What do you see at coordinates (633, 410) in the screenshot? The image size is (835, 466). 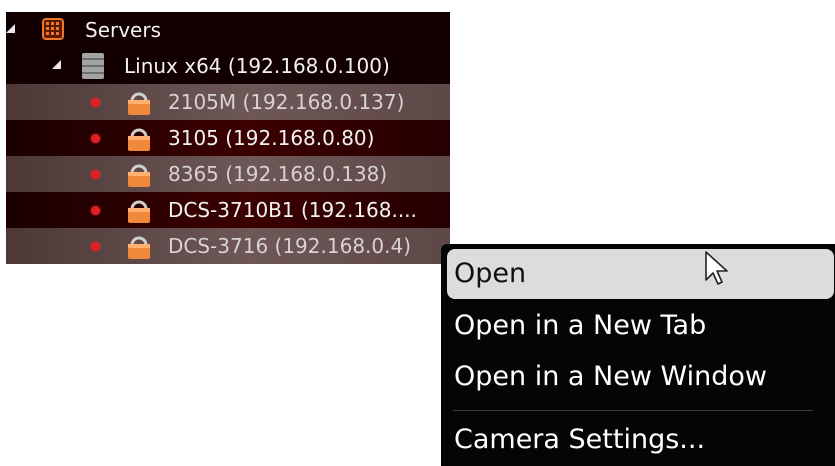 I see `menu-separator` at bounding box center [633, 410].